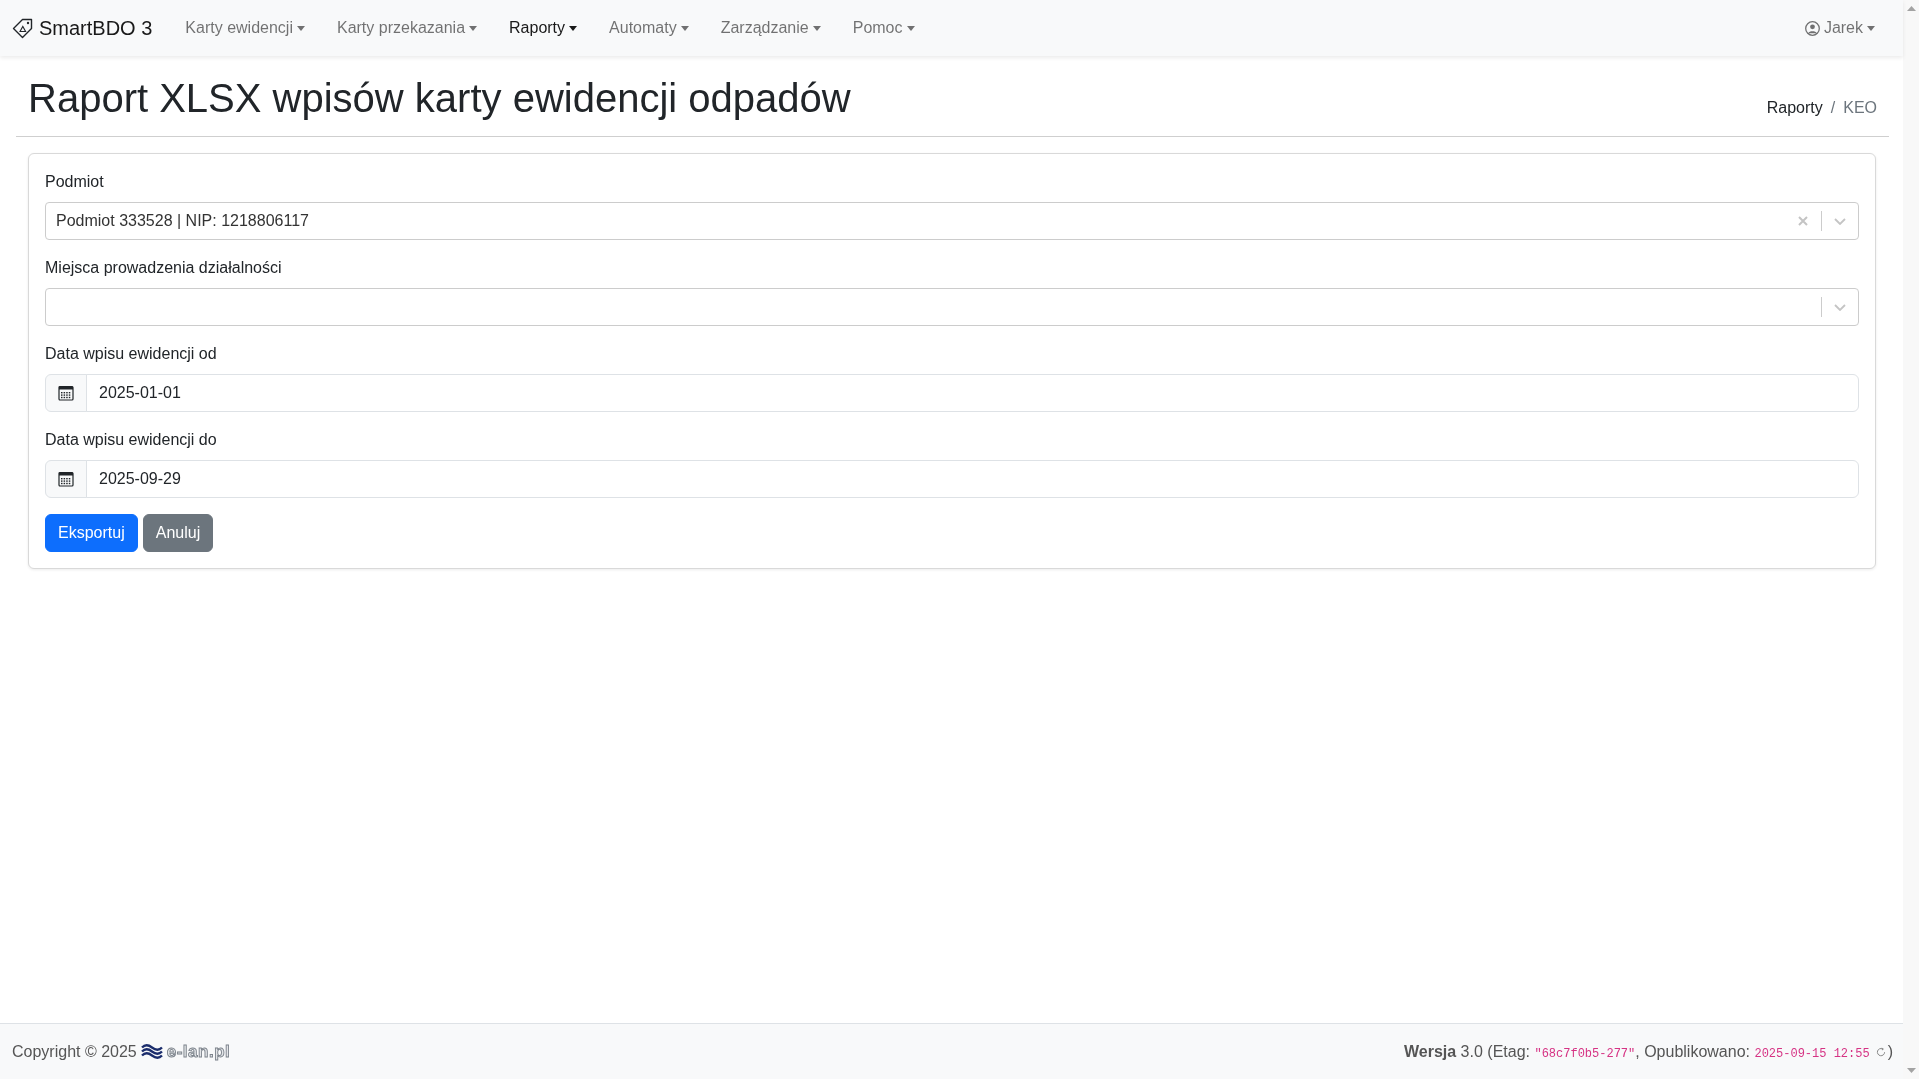 The height and width of the screenshot is (1079, 1919). I want to click on menu-link: Karty przekazania, so click(407, 28).